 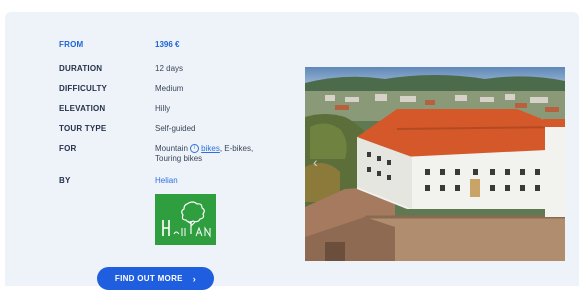 What do you see at coordinates (210, 148) in the screenshot?
I see `bikes-link: bikes` at bounding box center [210, 148].